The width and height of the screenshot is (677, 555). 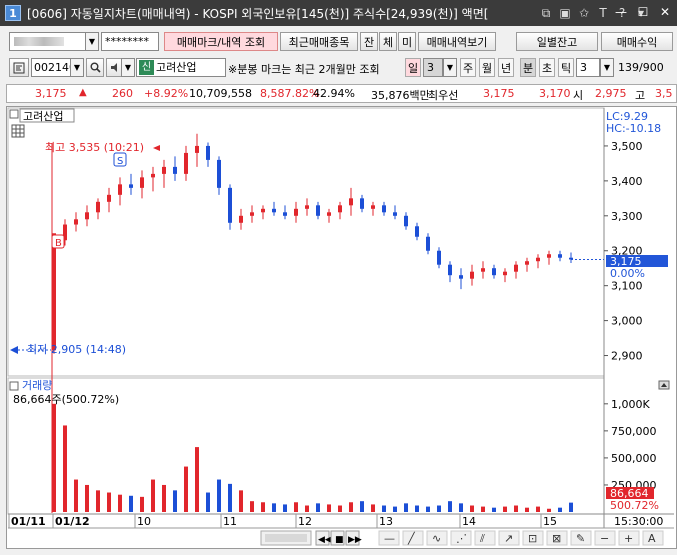 What do you see at coordinates (95, 67) in the screenshot?
I see `search-icon` at bounding box center [95, 67].